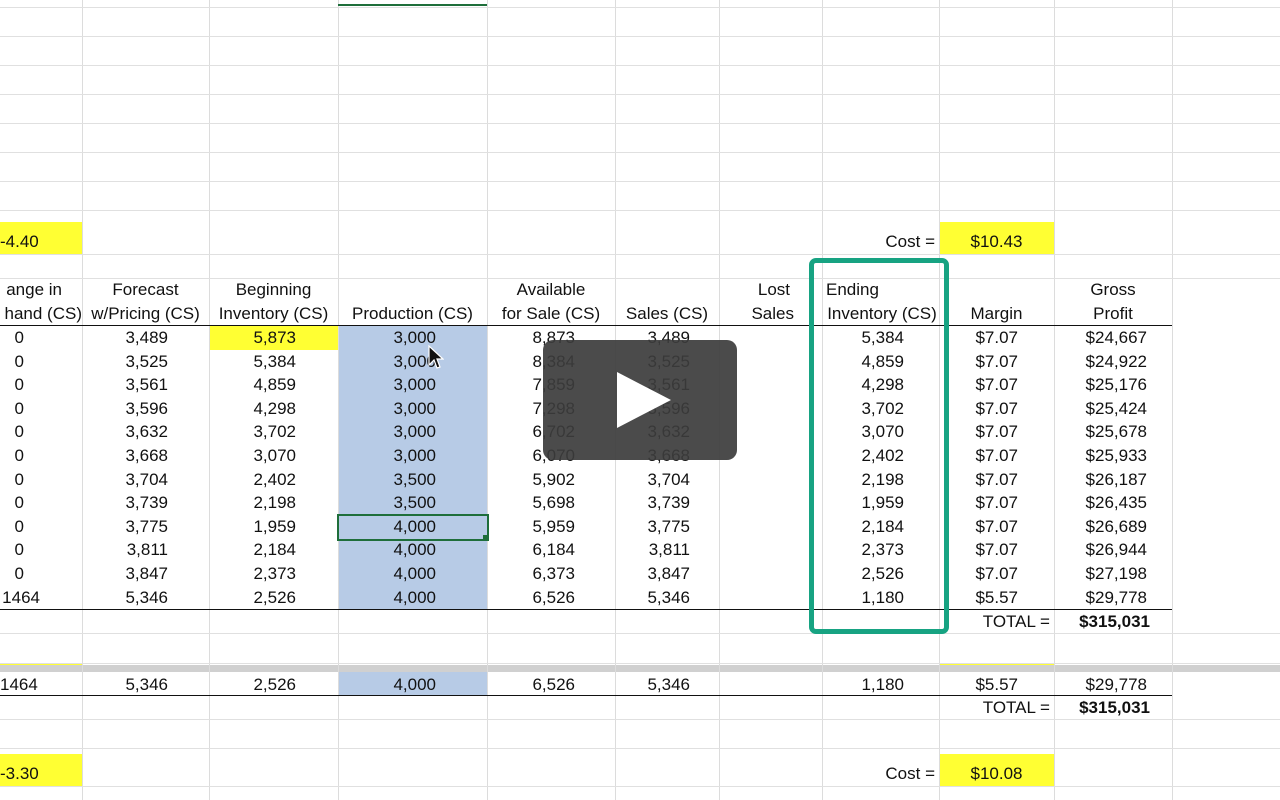 This screenshot has width=1280, height=800. What do you see at coordinates (125, 527) in the screenshot?
I see `cell-b: 3,775` at bounding box center [125, 527].